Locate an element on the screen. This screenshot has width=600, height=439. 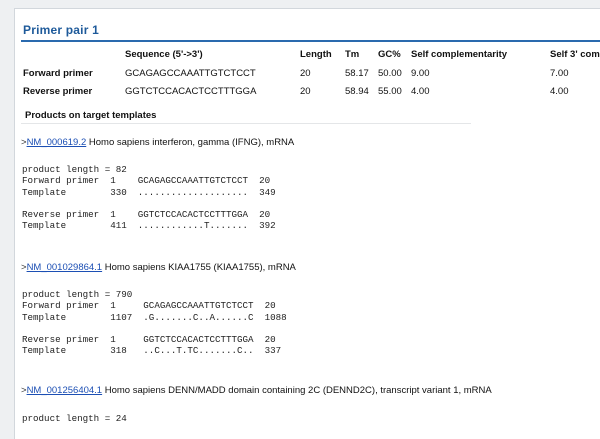
primer-pair-title: Primer pair 1 is located at coordinates (61, 30).